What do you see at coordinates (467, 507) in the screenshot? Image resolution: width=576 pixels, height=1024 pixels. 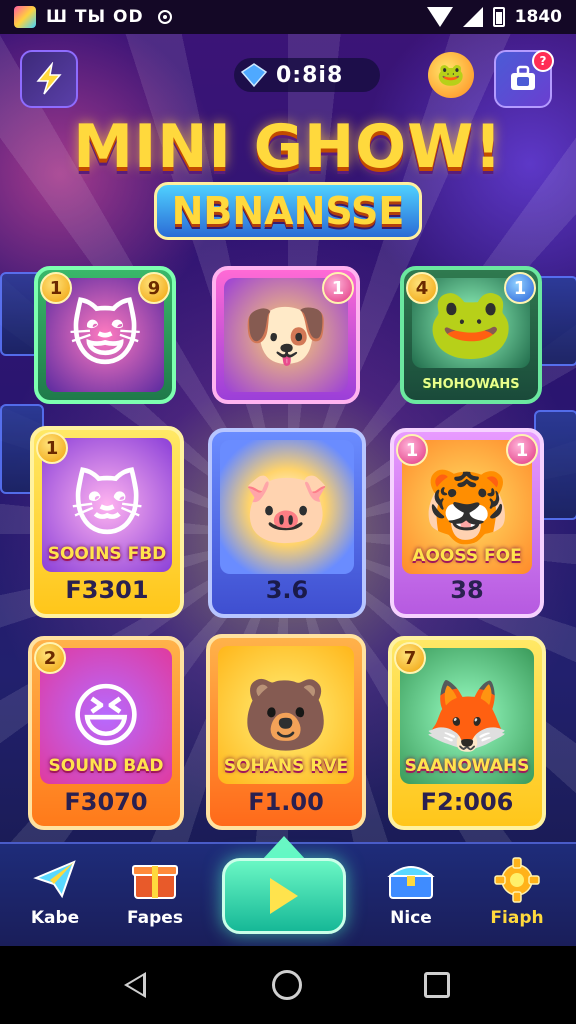 I see `tiger-character: 🐯` at bounding box center [467, 507].